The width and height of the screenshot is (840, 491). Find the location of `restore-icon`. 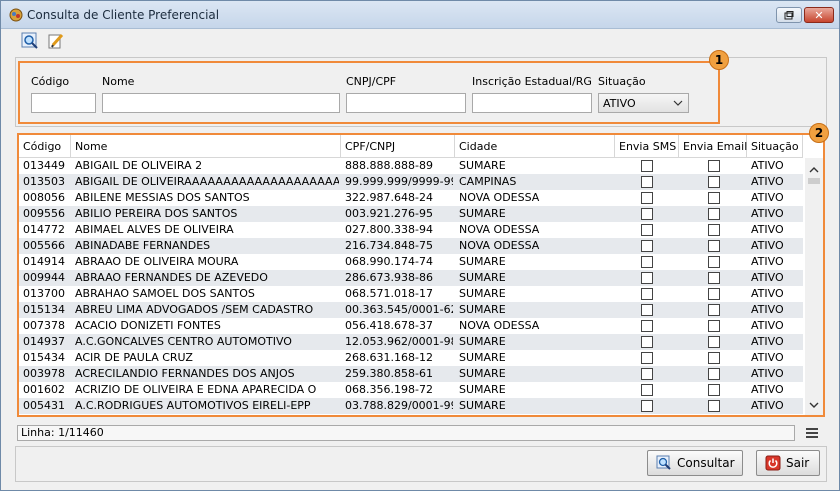

restore-icon is located at coordinates (789, 14).